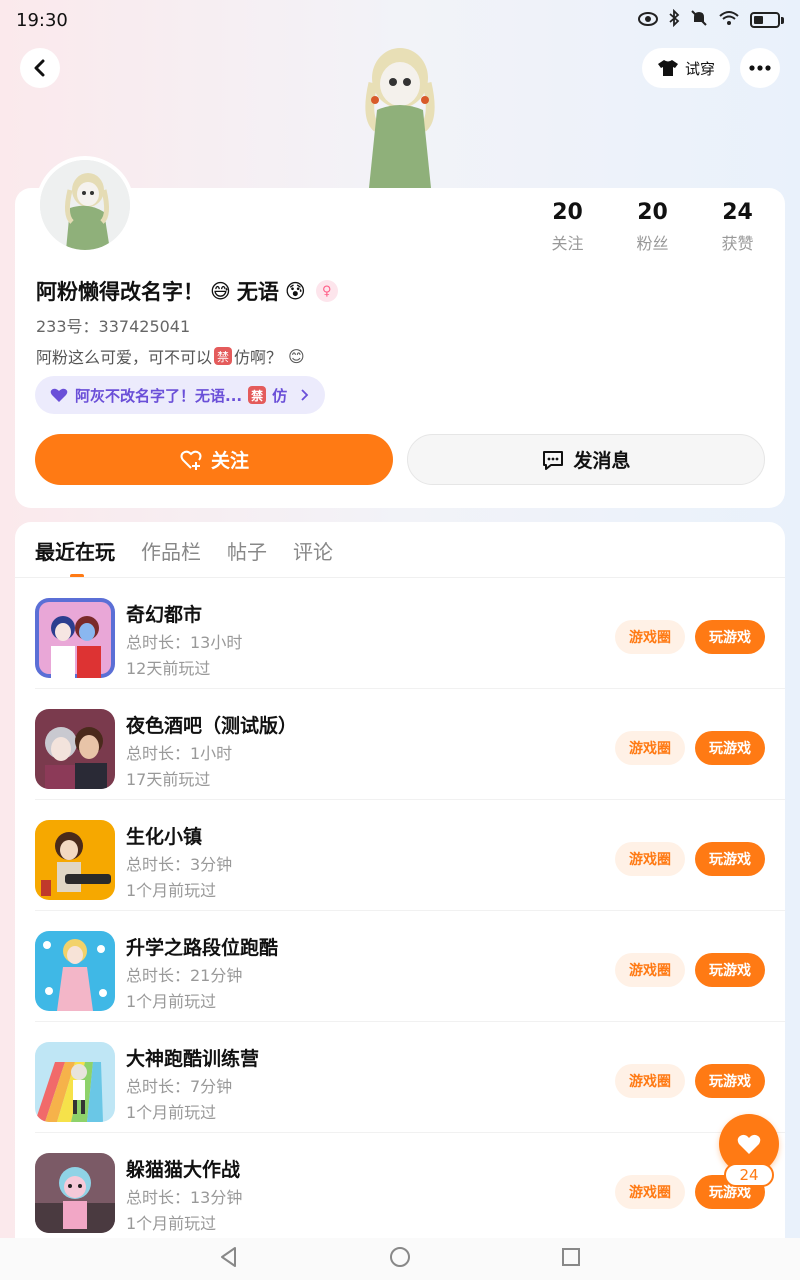  Describe the element at coordinates (652, 243) in the screenshot. I see `stat-fans-label: 粉丝` at that location.